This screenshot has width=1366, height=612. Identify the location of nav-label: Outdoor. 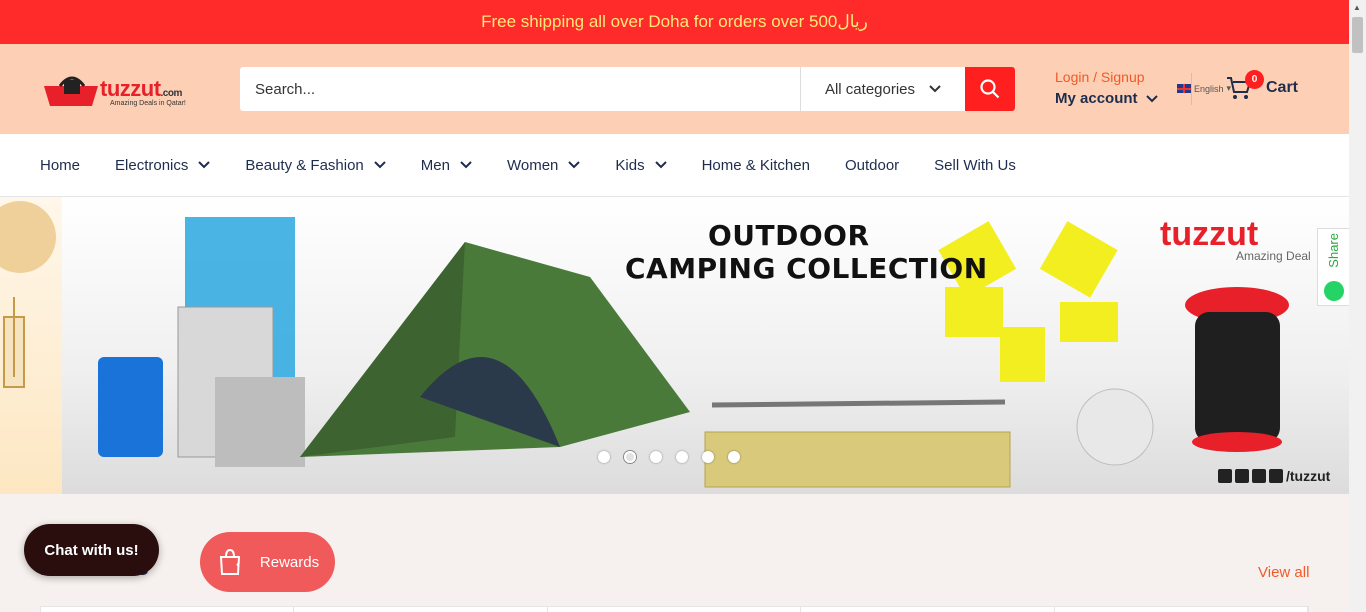
(872, 165).